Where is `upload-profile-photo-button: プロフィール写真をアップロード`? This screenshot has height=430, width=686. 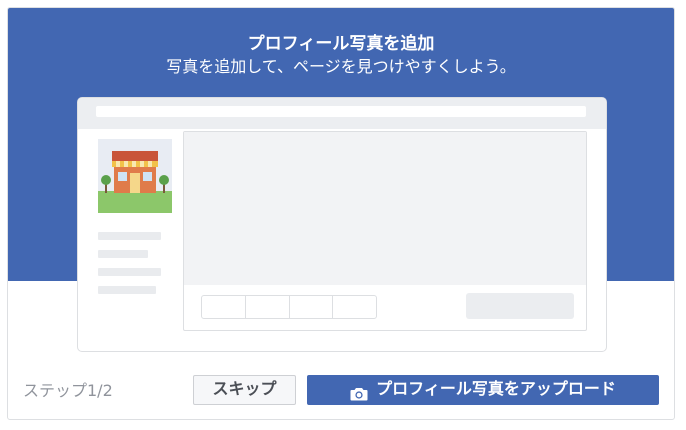
upload-profile-photo-button: プロフィール写真をアップロード is located at coordinates (483, 390).